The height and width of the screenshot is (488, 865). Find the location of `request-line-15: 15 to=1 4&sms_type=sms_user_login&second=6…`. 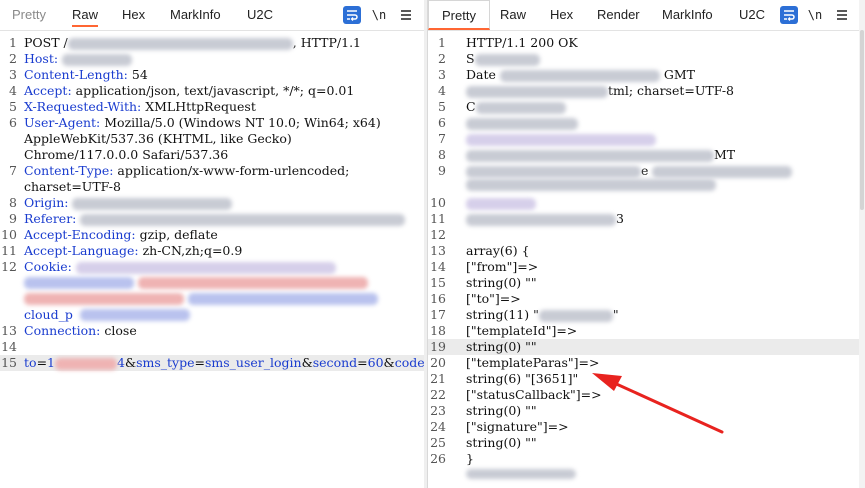

request-line-15: 15 to=1 4&sms_type=sms_user_login&second=6… is located at coordinates (212, 363).